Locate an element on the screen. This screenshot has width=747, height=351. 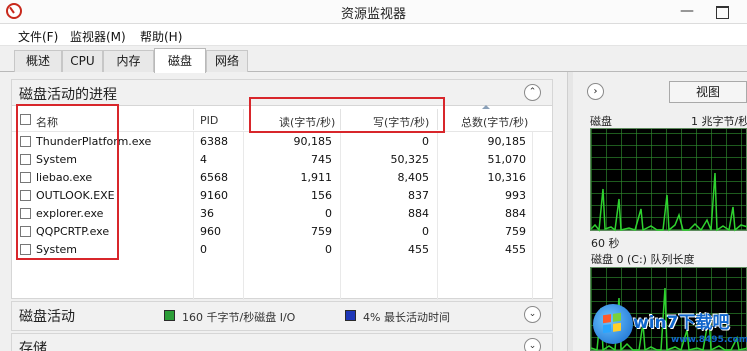
table-row: explorer.exe 36 0 884 884 is located at coordinates (282, 214).